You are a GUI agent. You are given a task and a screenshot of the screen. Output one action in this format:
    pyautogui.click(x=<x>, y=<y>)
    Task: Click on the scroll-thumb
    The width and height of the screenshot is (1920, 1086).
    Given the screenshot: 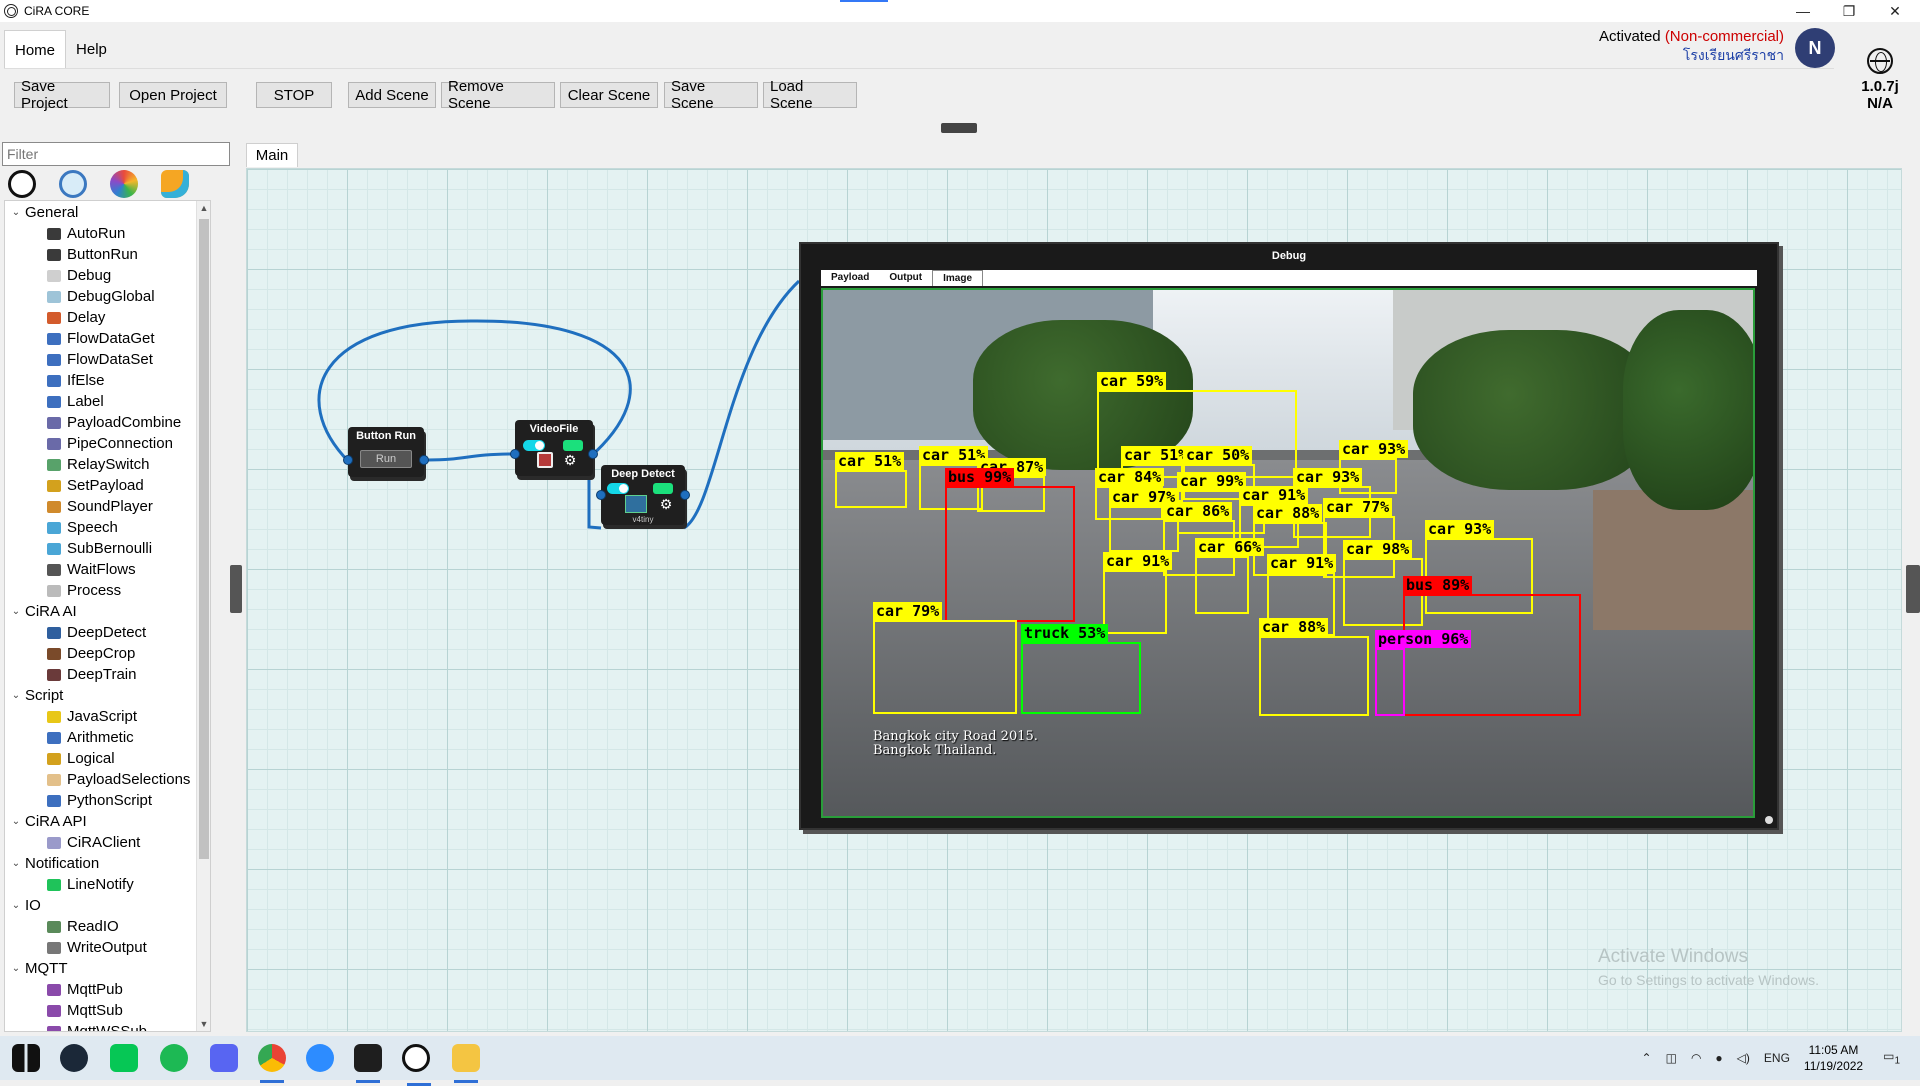 What is the action you would take?
    pyautogui.click(x=204, y=539)
    